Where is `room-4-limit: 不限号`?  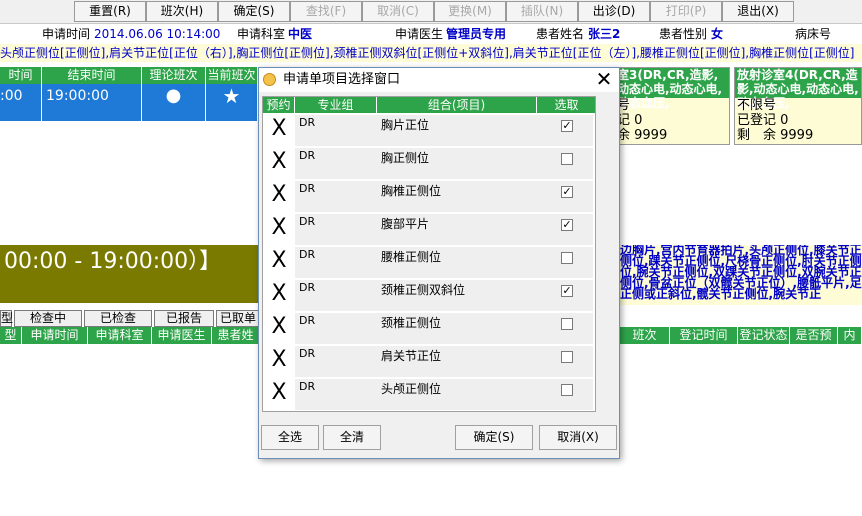
room-4-limit: 不限号 is located at coordinates (757, 105).